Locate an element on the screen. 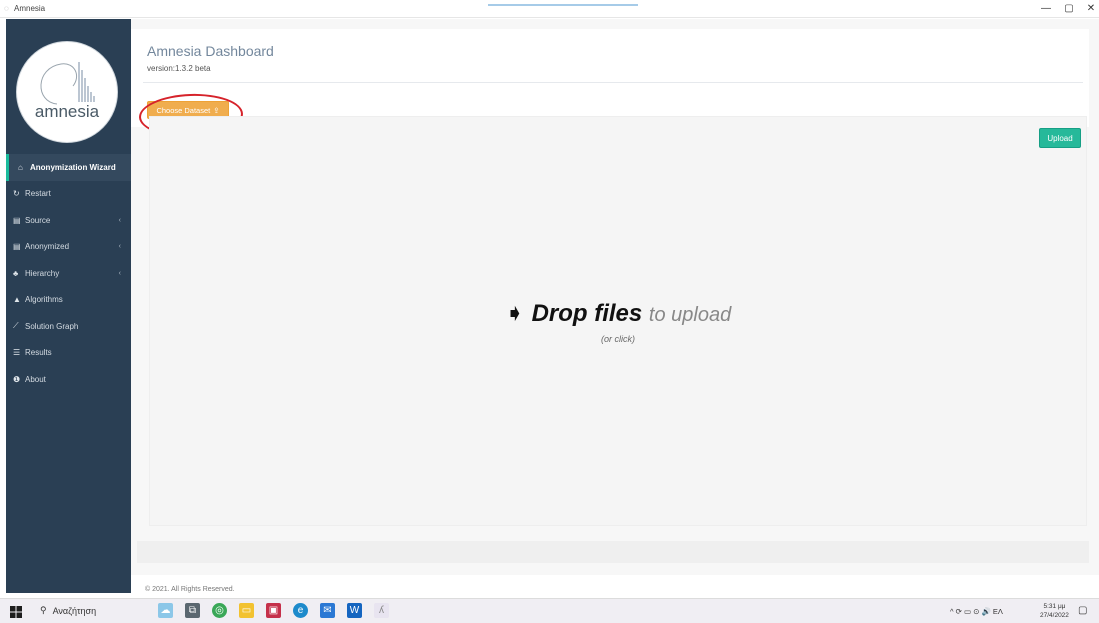  app-red-icon: ▣ is located at coordinates (273, 610).